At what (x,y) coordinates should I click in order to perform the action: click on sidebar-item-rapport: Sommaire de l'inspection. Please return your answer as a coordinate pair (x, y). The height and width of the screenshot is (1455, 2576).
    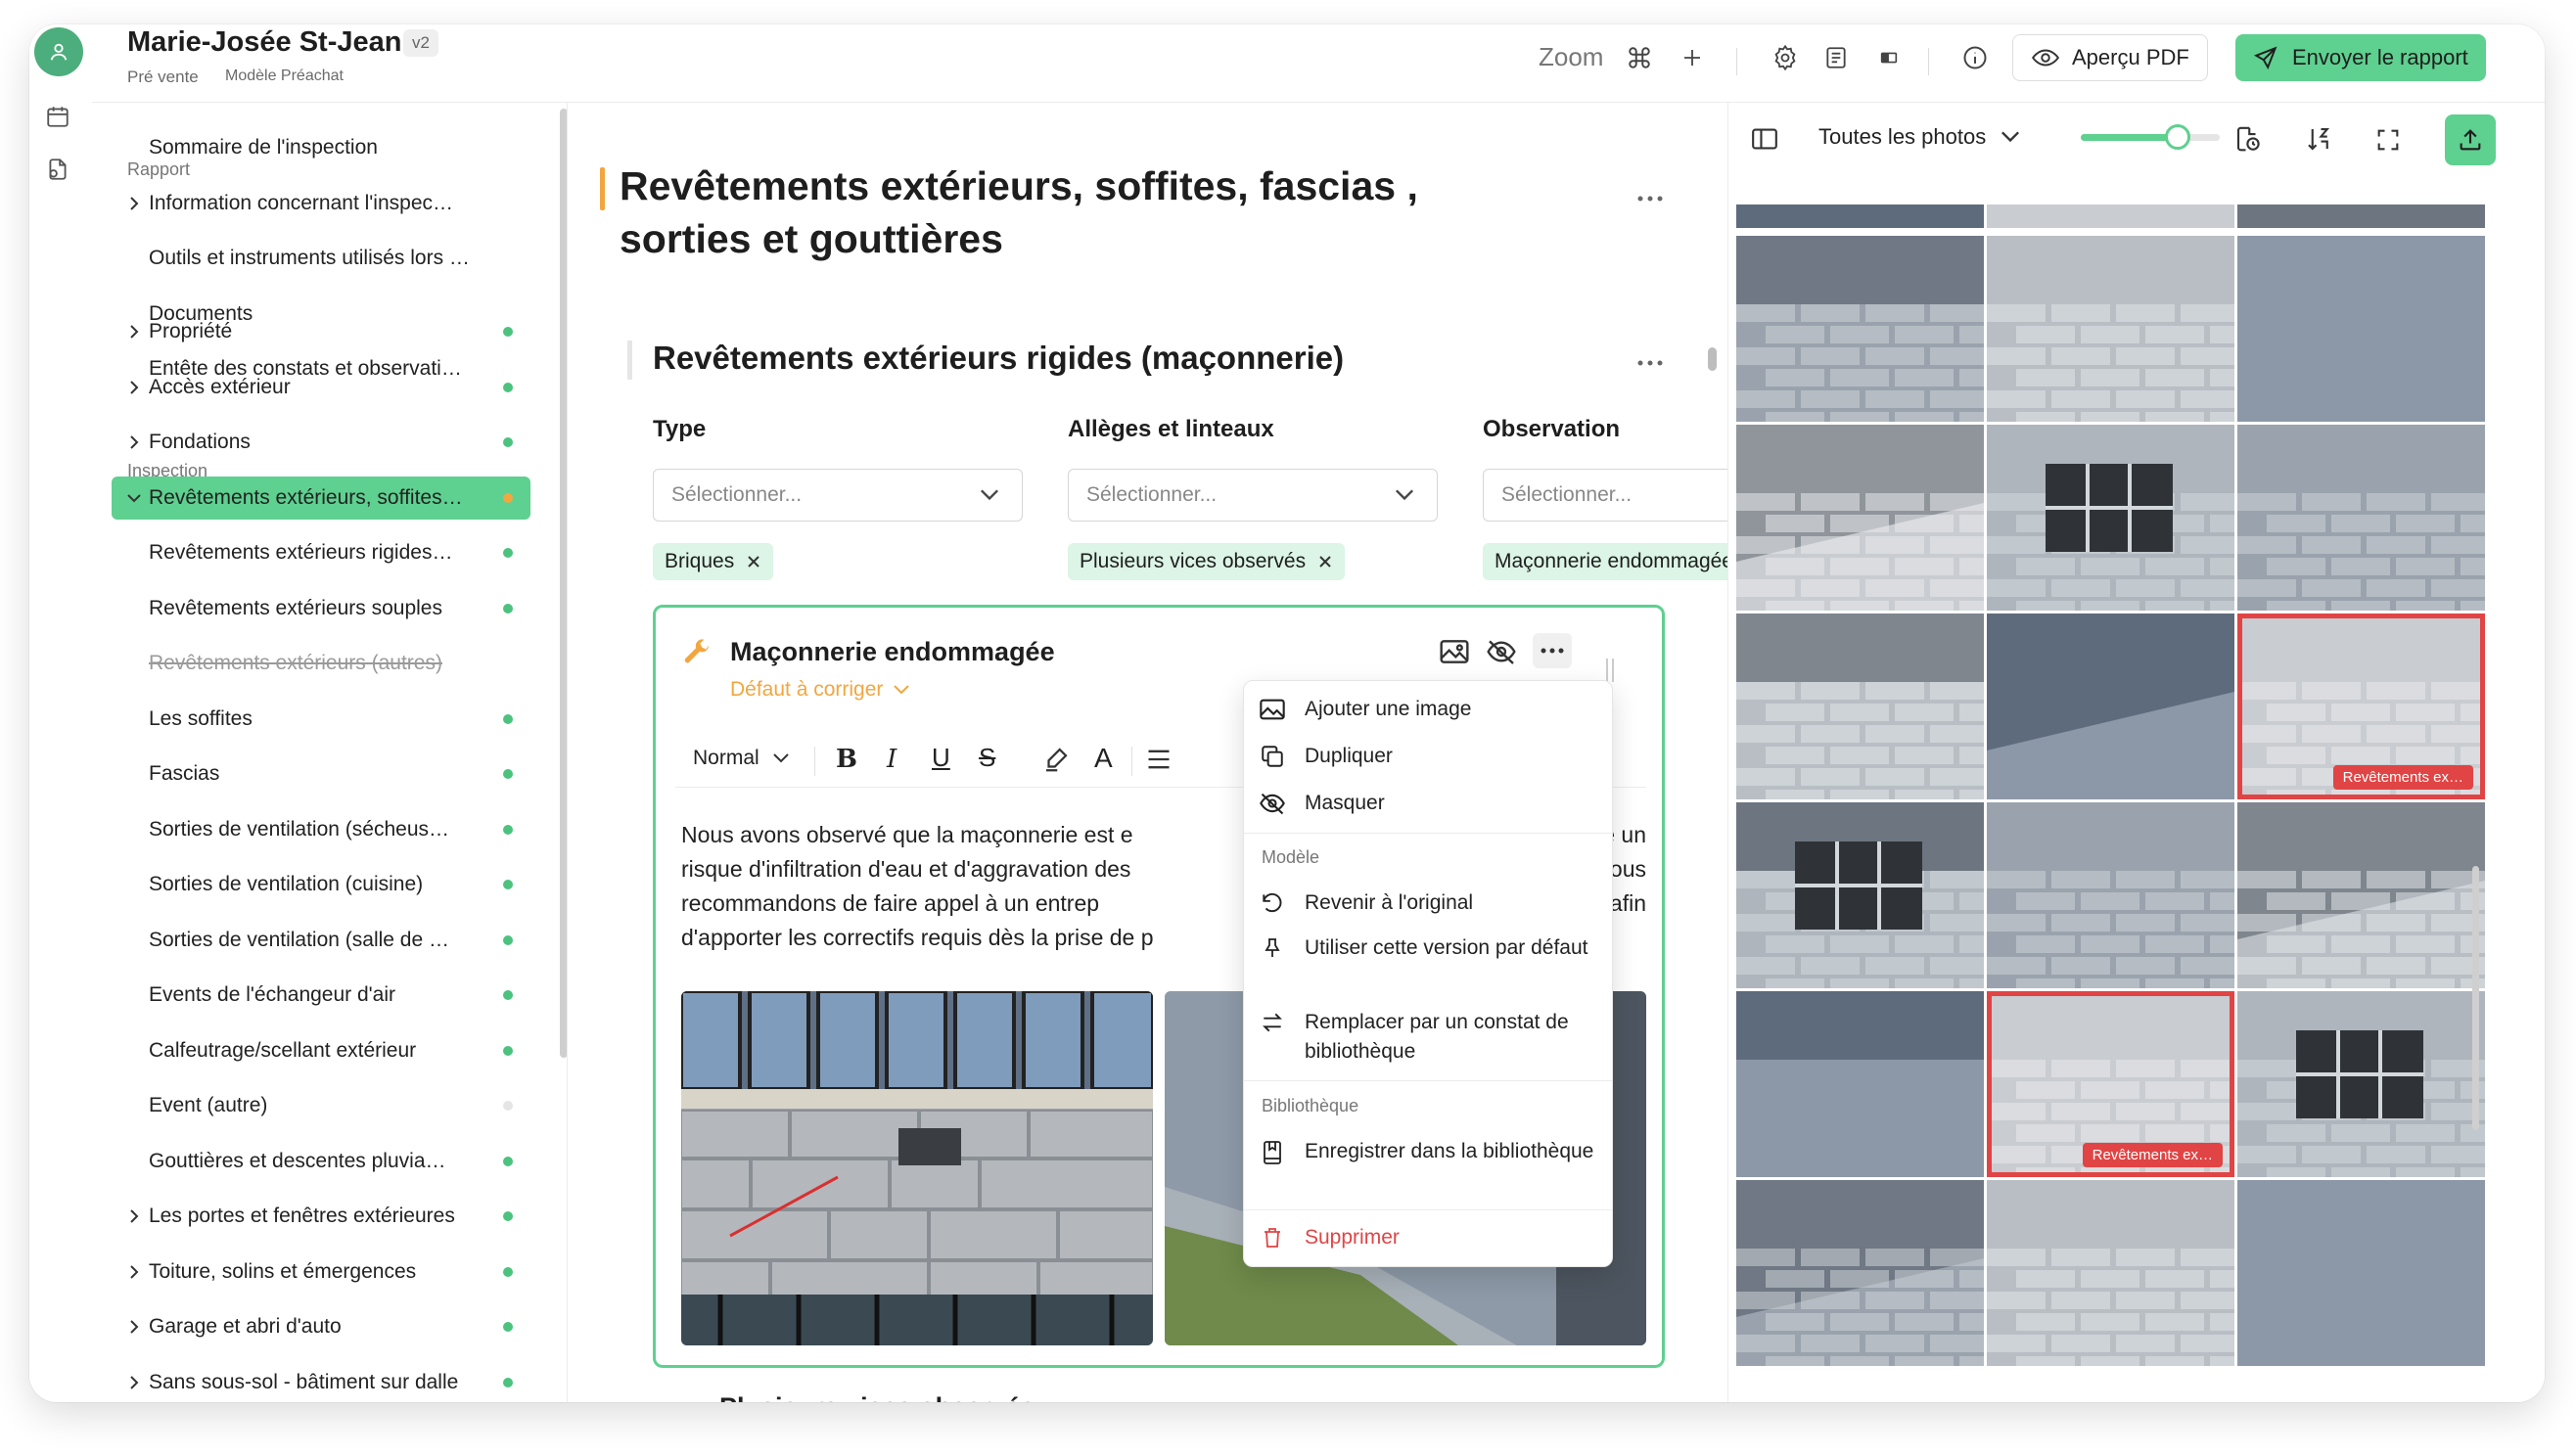
    Looking at the image, I should click on (321, 147).